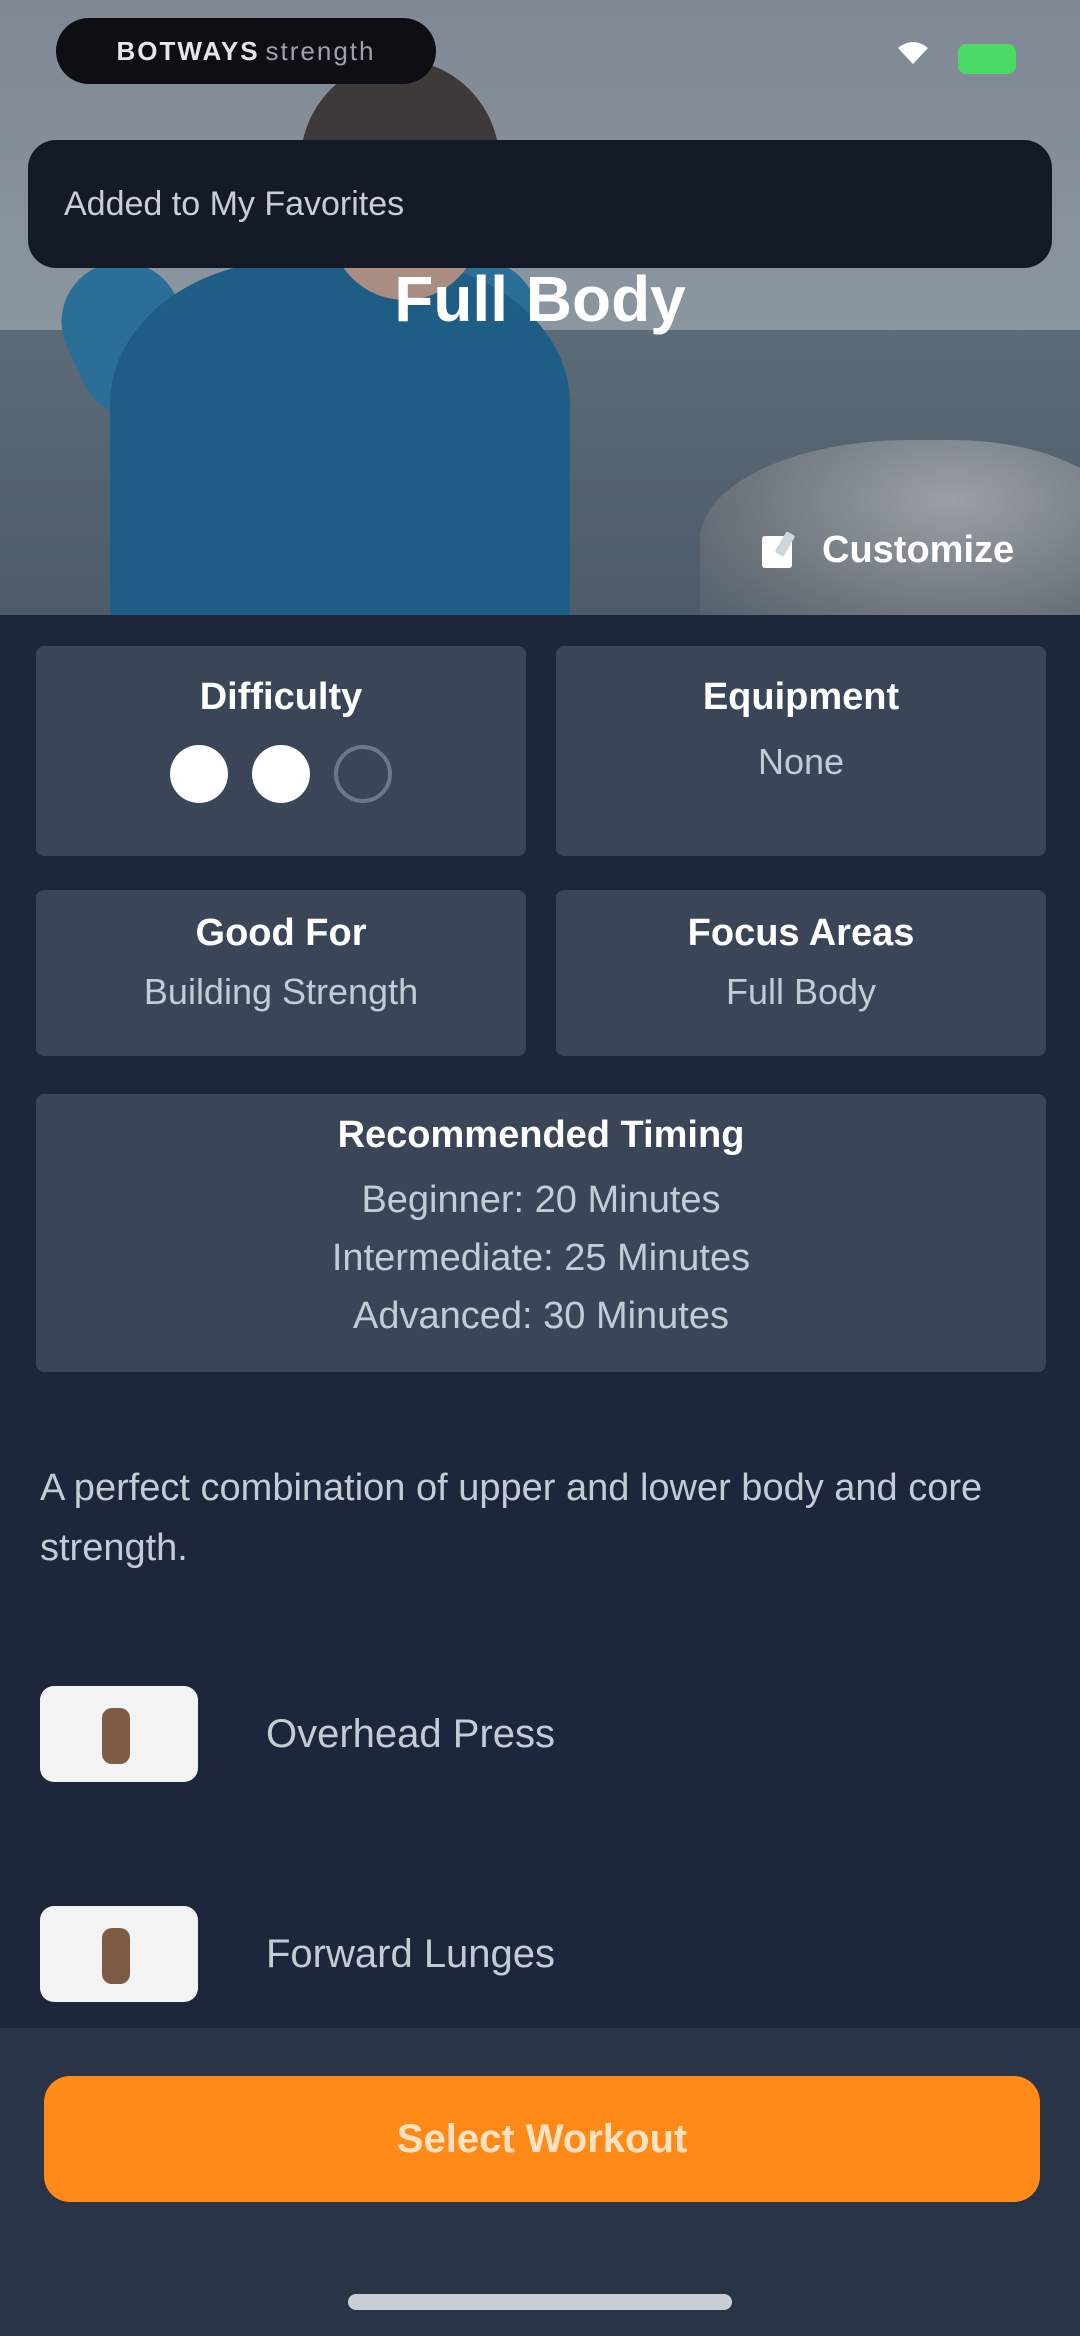 This screenshot has width=1080, height=2336. What do you see at coordinates (801, 697) in the screenshot?
I see `equipment-label: Equipment` at bounding box center [801, 697].